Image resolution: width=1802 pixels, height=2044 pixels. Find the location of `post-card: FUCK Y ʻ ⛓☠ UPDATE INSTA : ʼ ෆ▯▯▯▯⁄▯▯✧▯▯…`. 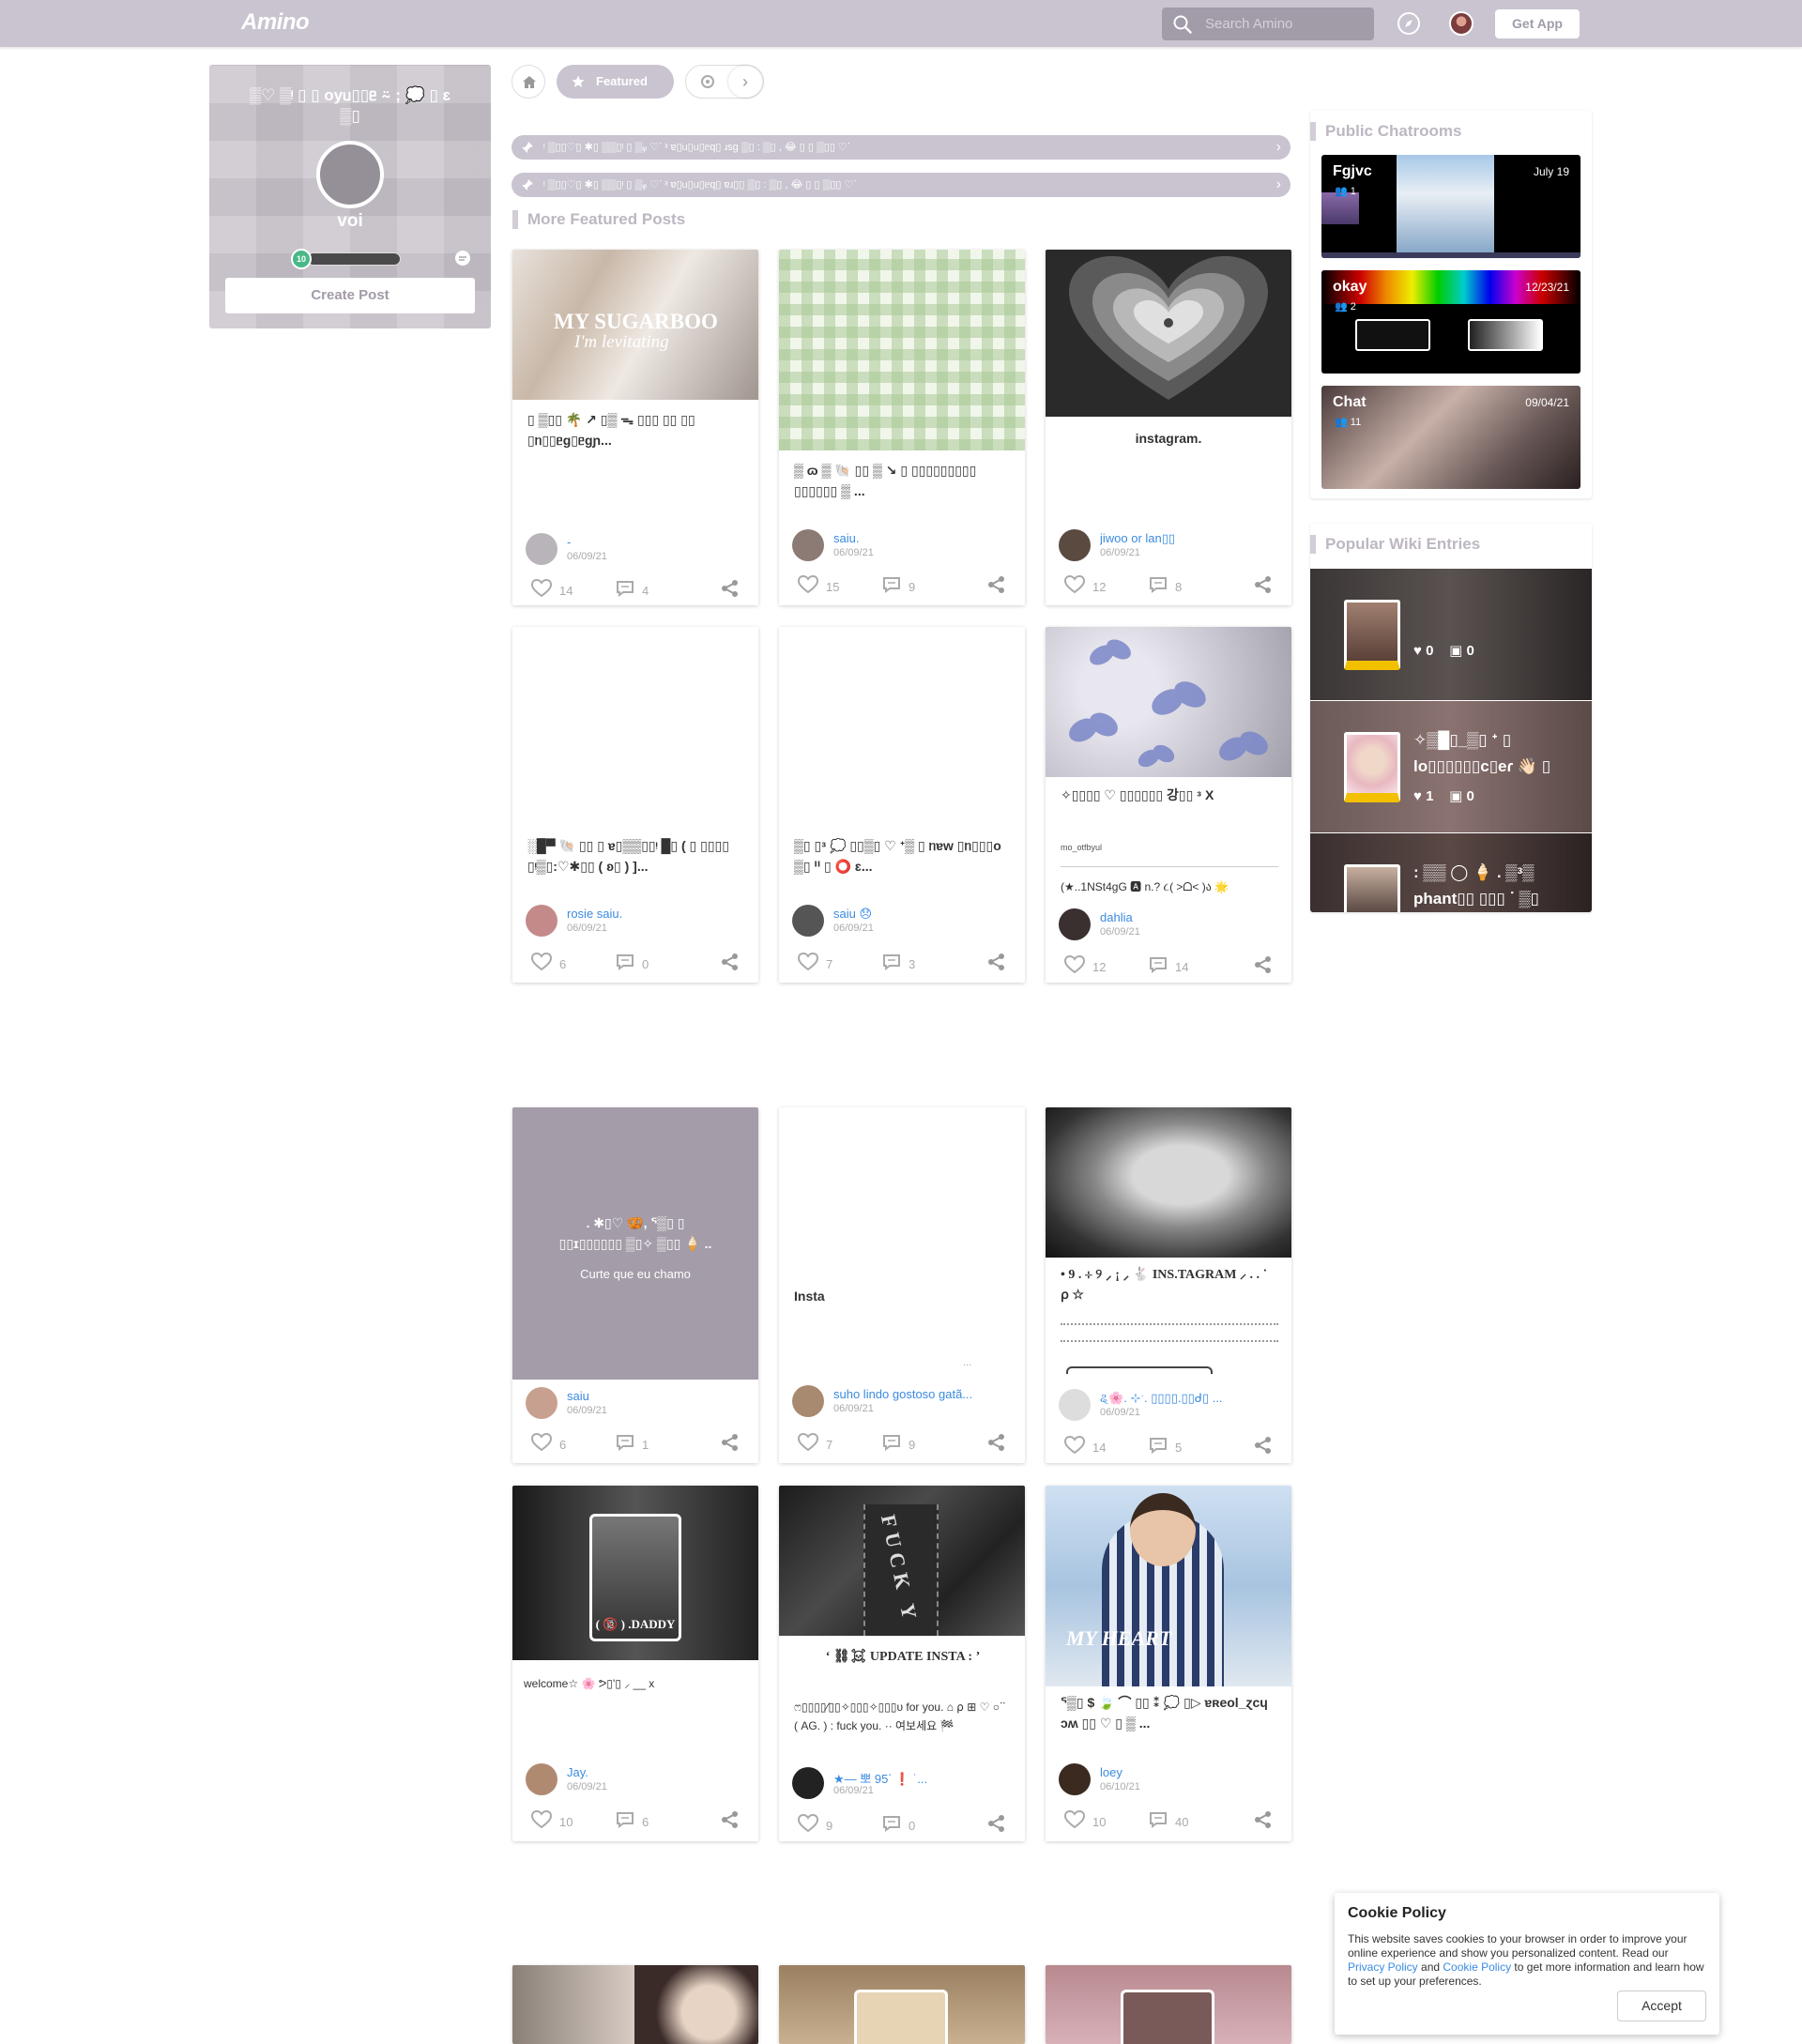

post-card: FUCK Y ʻ ⛓☠ UPDATE INSTA : ʼ ෆ▯▯▯▯⁄▯▯✧▯▯… is located at coordinates (902, 1663).